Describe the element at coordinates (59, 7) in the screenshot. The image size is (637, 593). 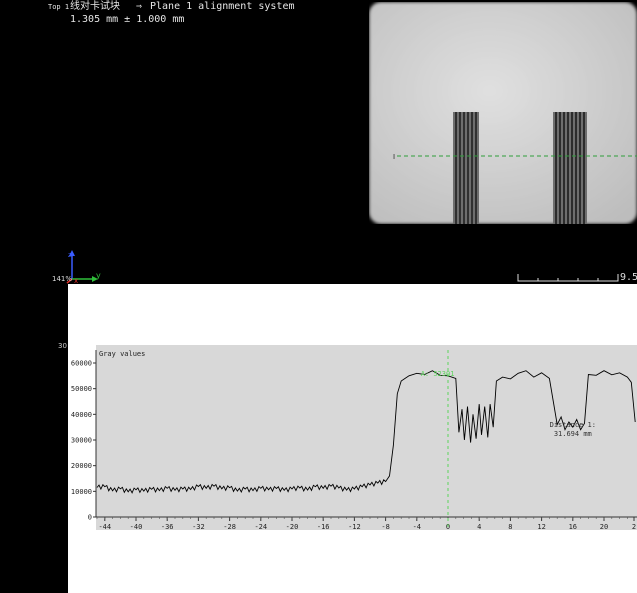
I see `view-label: Top 1` at that location.